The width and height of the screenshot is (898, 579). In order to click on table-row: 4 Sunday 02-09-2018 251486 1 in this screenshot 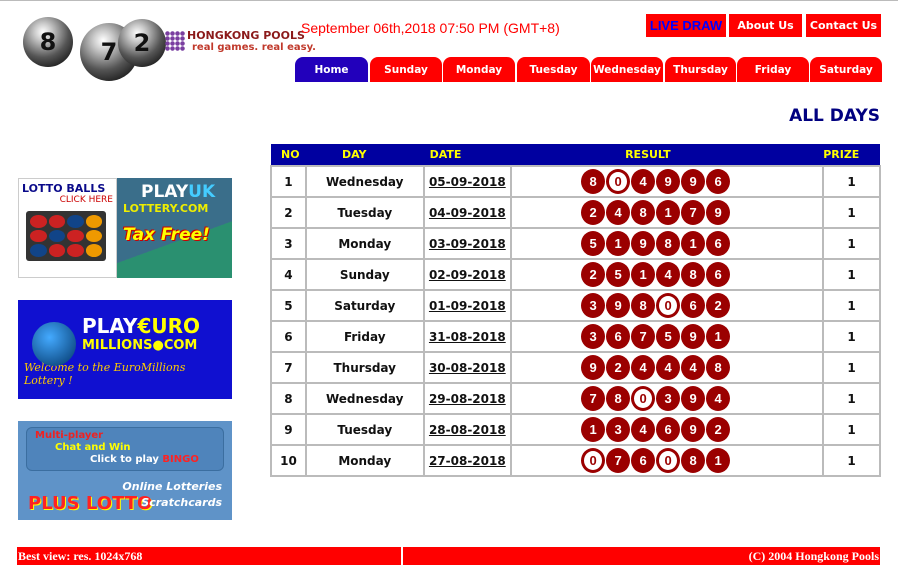, I will do `click(575, 274)`.